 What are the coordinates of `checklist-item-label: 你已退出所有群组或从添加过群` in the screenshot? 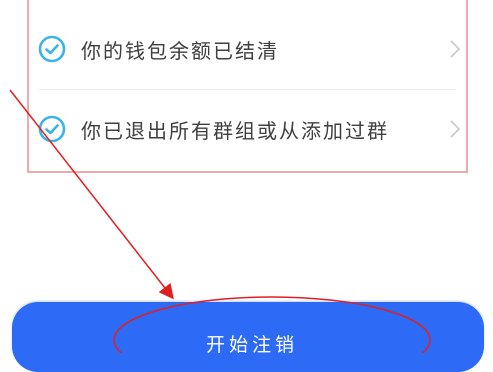 It's located at (235, 130).